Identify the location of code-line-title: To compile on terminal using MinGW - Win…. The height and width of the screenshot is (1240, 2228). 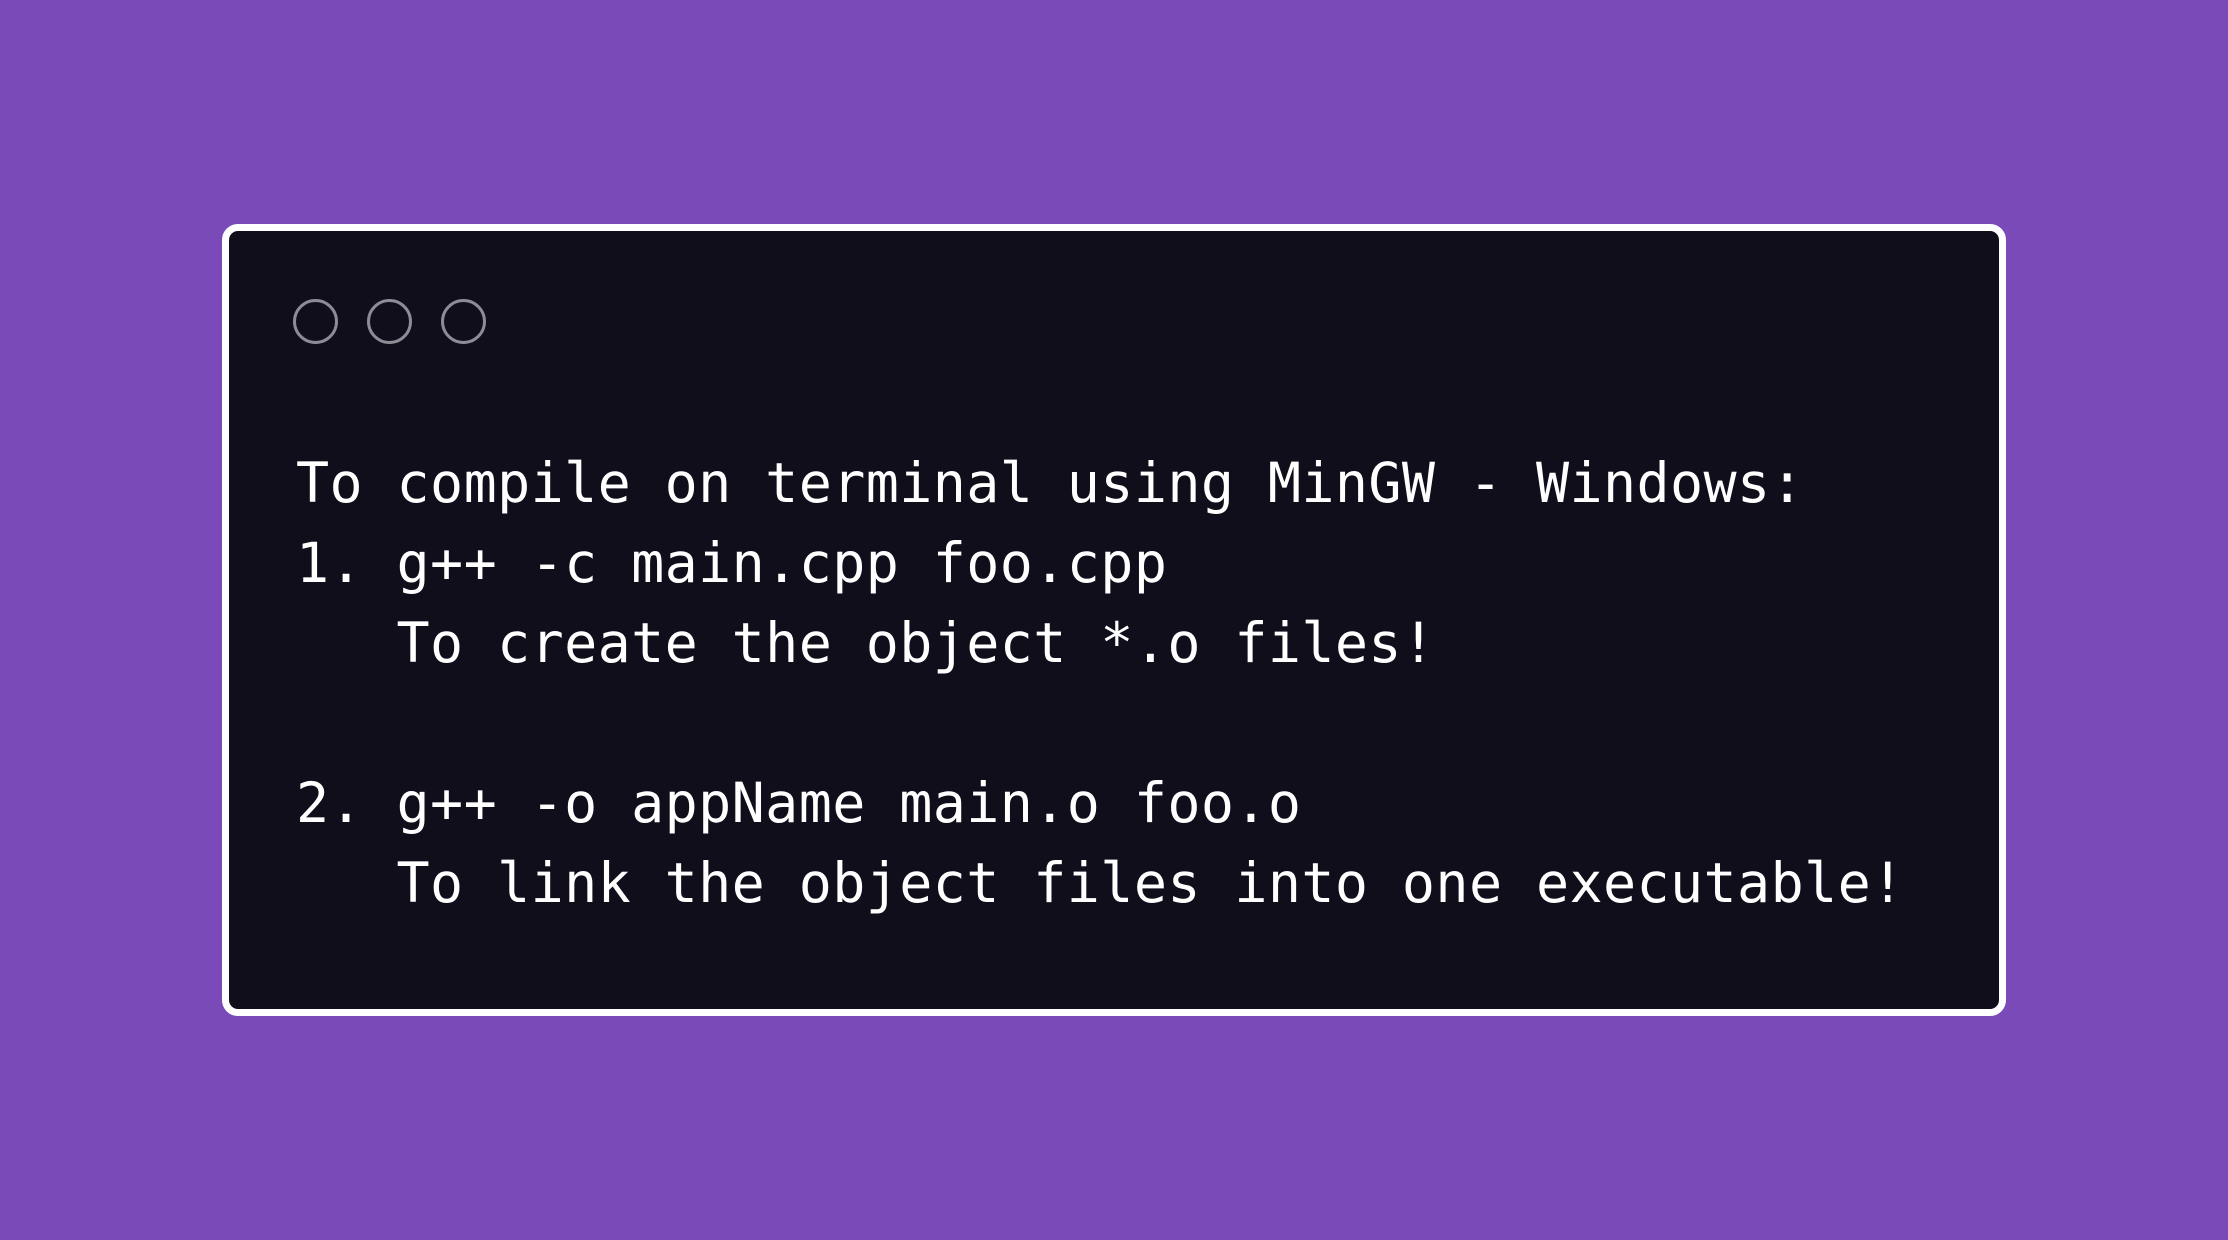
(1050, 483).